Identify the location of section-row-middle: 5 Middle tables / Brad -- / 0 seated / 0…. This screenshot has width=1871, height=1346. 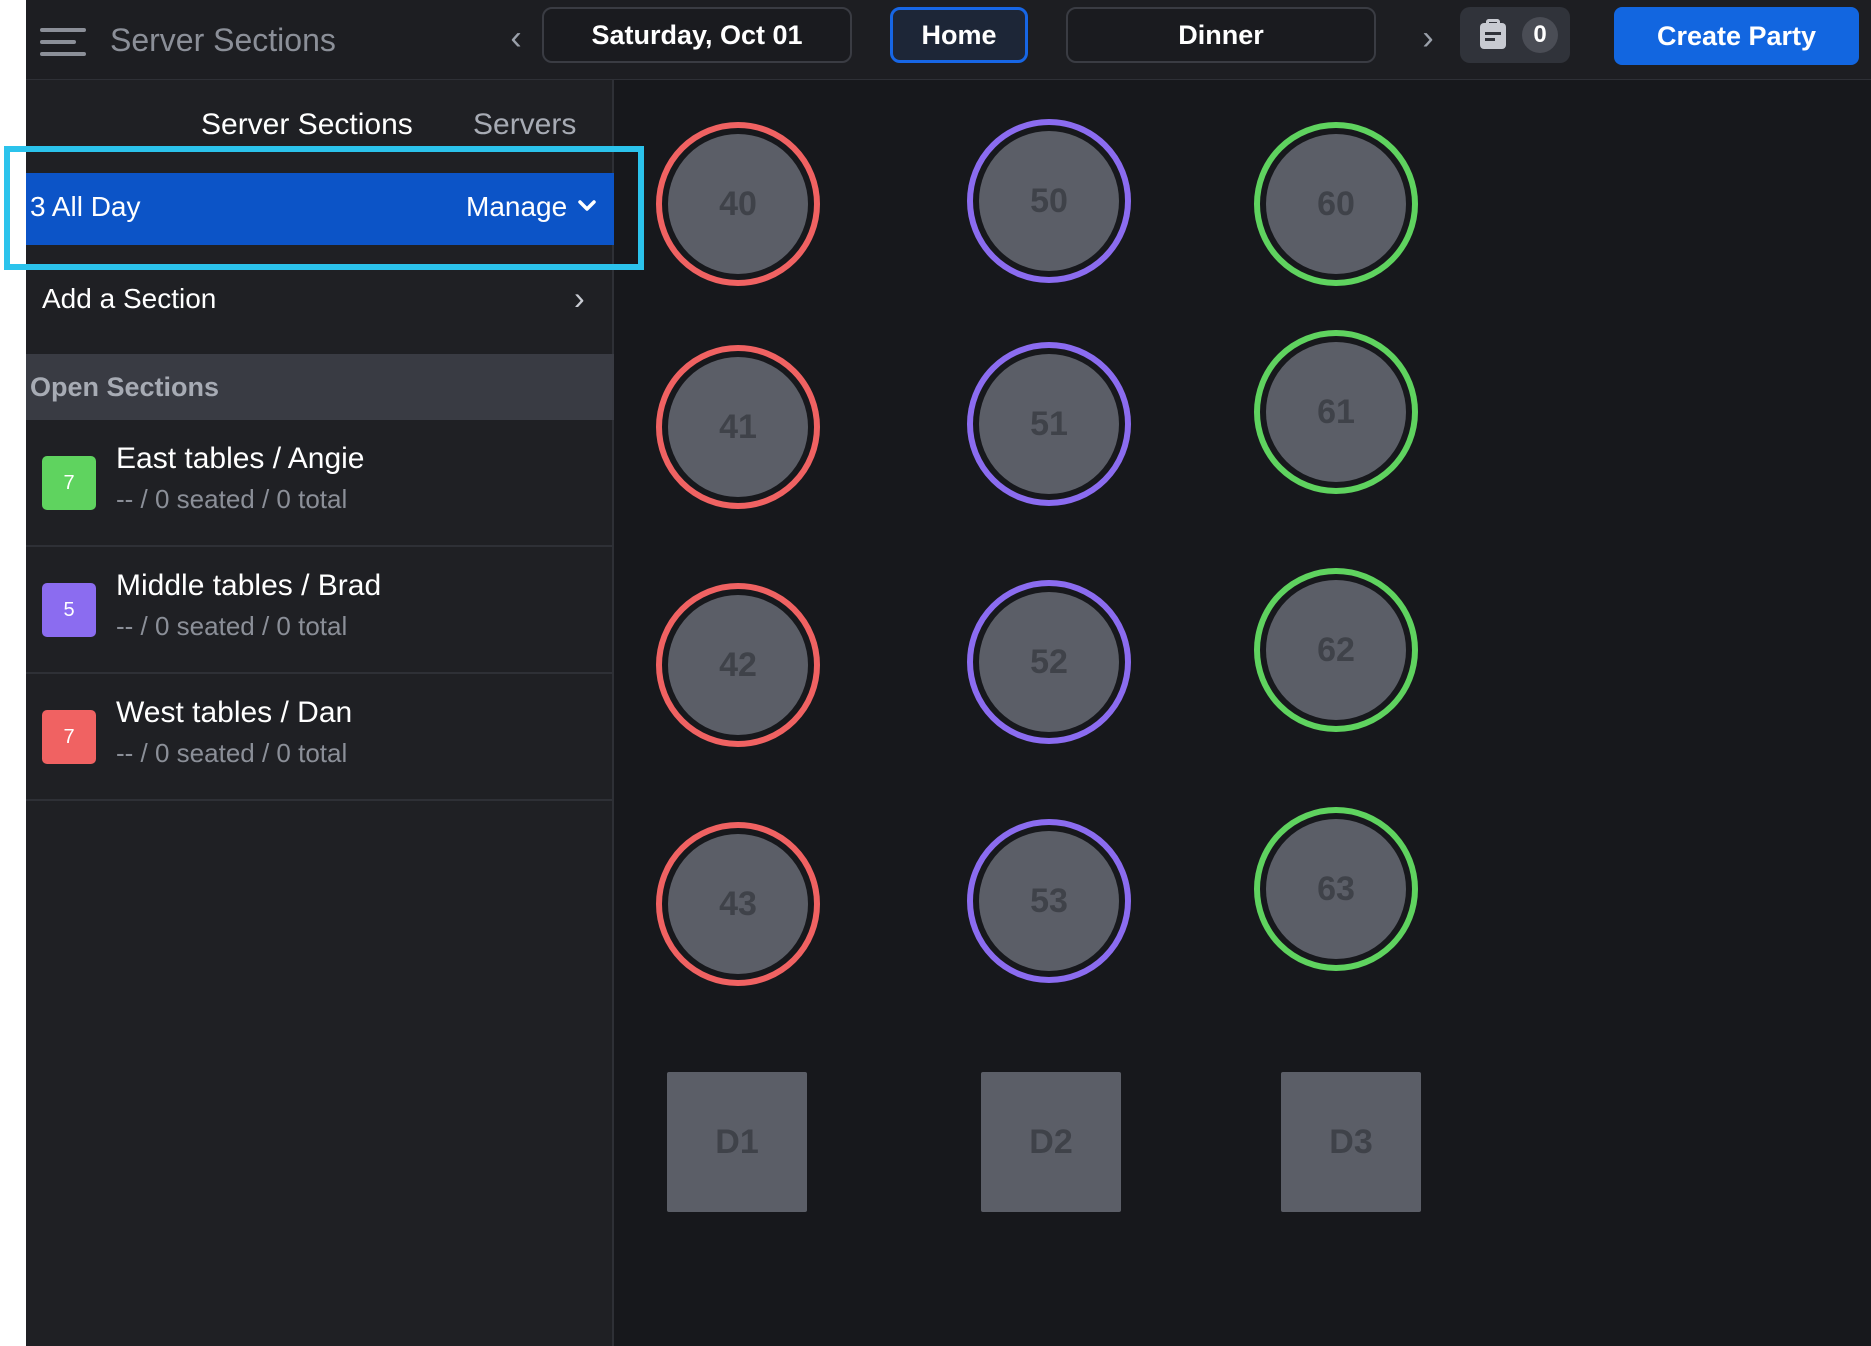
(320, 610).